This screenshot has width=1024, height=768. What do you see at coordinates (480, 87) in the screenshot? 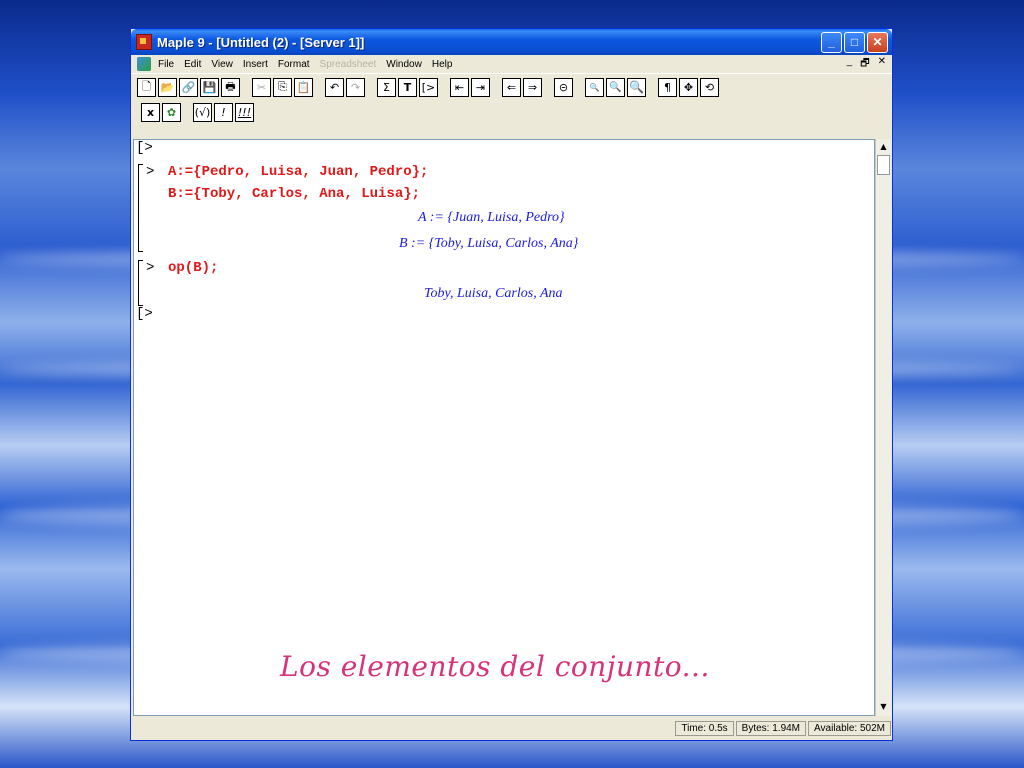
I see `outdent-icon: ⇥` at bounding box center [480, 87].